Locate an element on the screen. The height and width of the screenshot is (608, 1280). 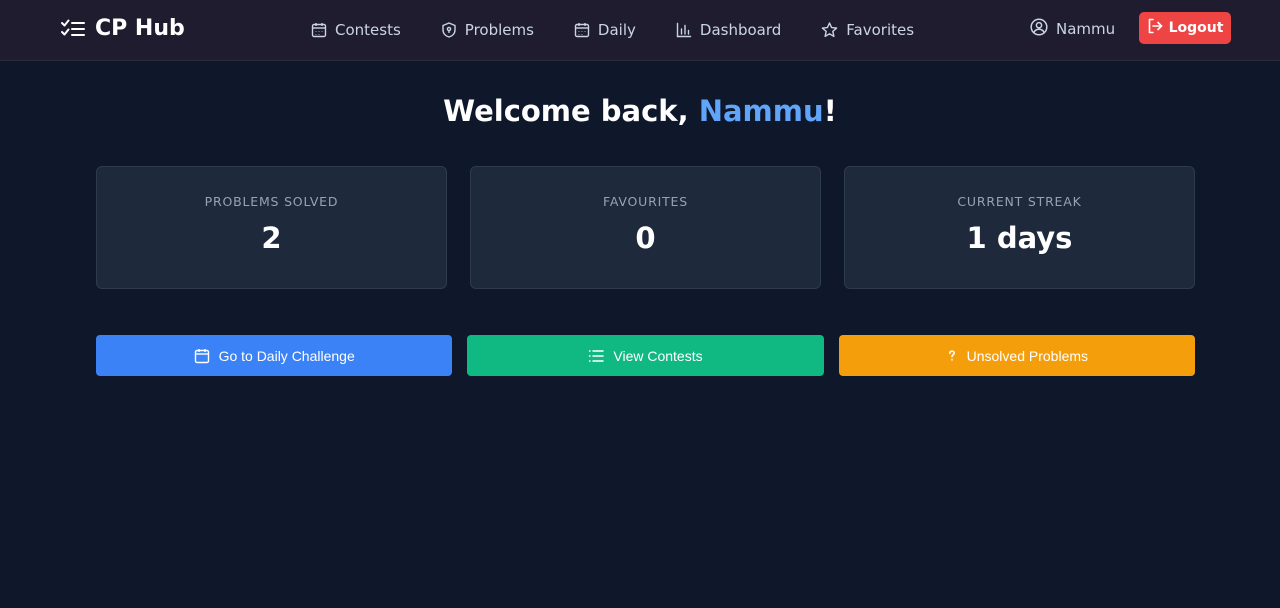
logout-icon is located at coordinates (1155, 28).